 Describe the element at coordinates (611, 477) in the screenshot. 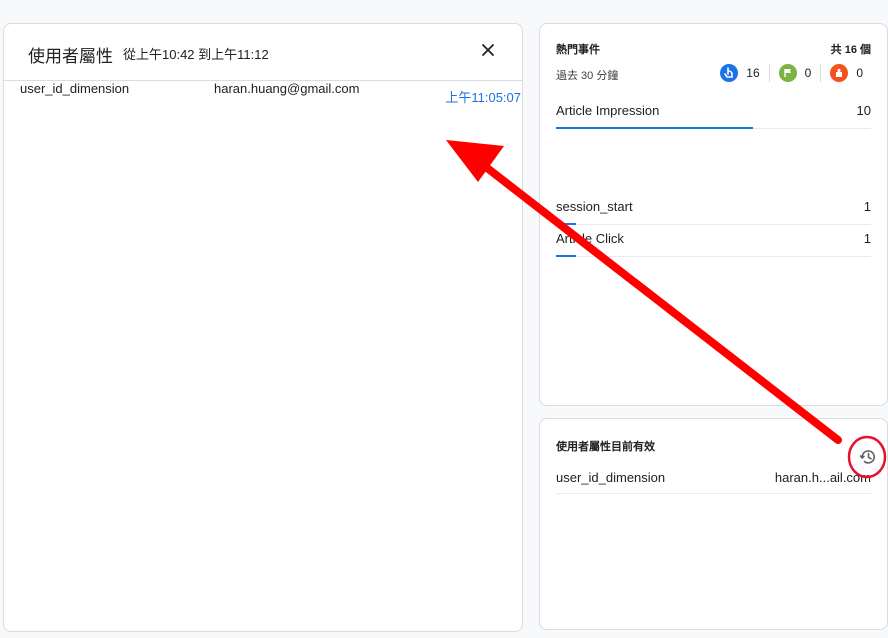

I see `active-property-key: user_id_dimension` at that location.